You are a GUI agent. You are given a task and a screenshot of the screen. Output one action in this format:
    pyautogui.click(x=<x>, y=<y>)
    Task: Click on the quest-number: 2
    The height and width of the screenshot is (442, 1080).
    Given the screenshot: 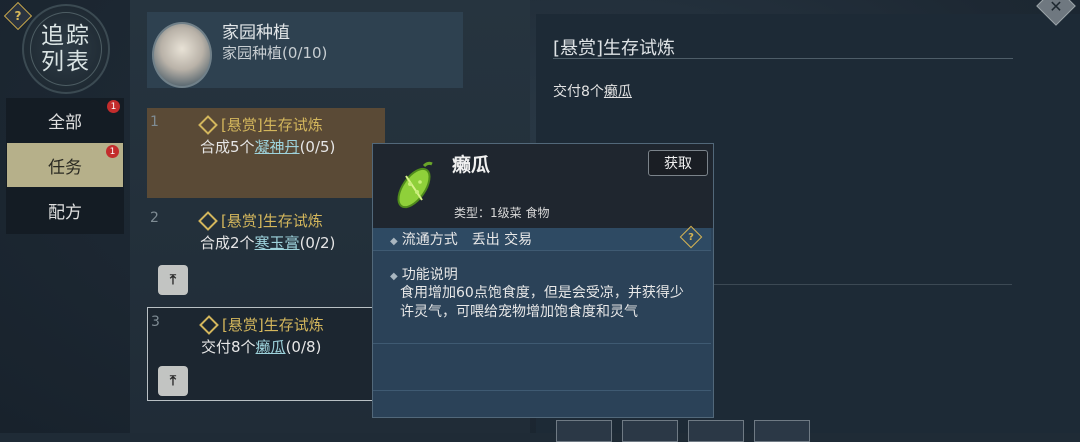 What is the action you would take?
    pyautogui.click(x=154, y=218)
    